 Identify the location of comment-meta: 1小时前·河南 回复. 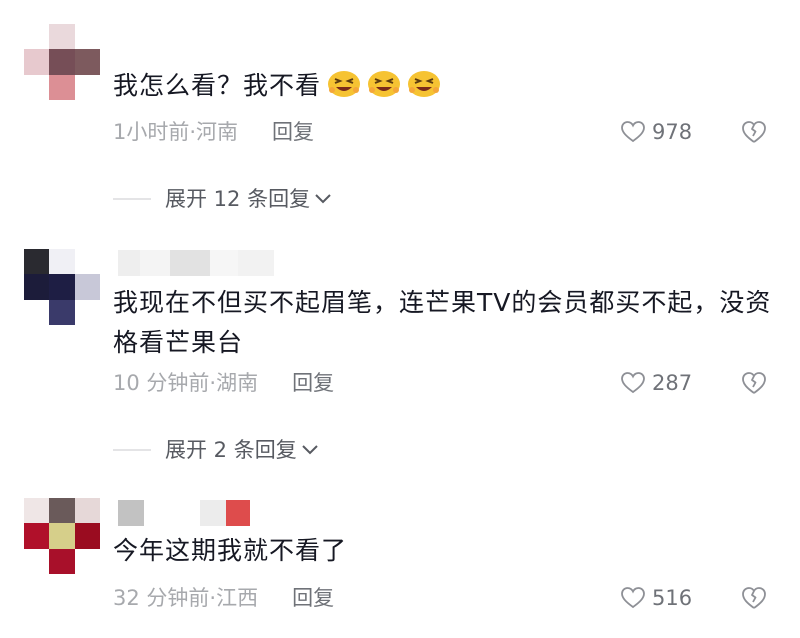
(213, 132).